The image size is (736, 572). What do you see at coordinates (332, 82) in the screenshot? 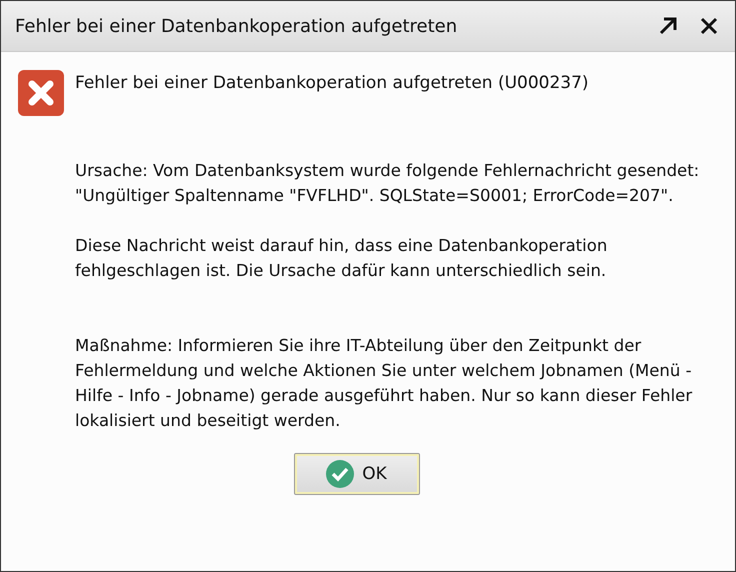
I see `error-heading: Fehler bei einer Datenbankoperation aufgetreten (U000237)` at bounding box center [332, 82].